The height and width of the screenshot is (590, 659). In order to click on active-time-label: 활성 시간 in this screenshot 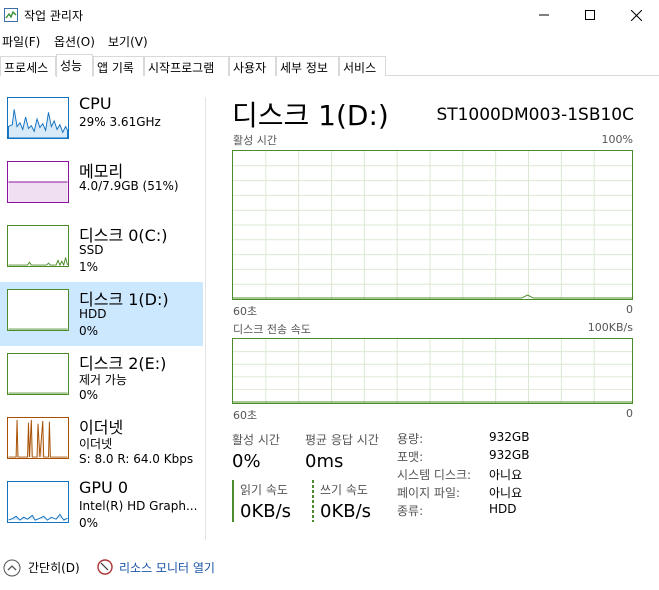, I will do `click(256, 440)`.